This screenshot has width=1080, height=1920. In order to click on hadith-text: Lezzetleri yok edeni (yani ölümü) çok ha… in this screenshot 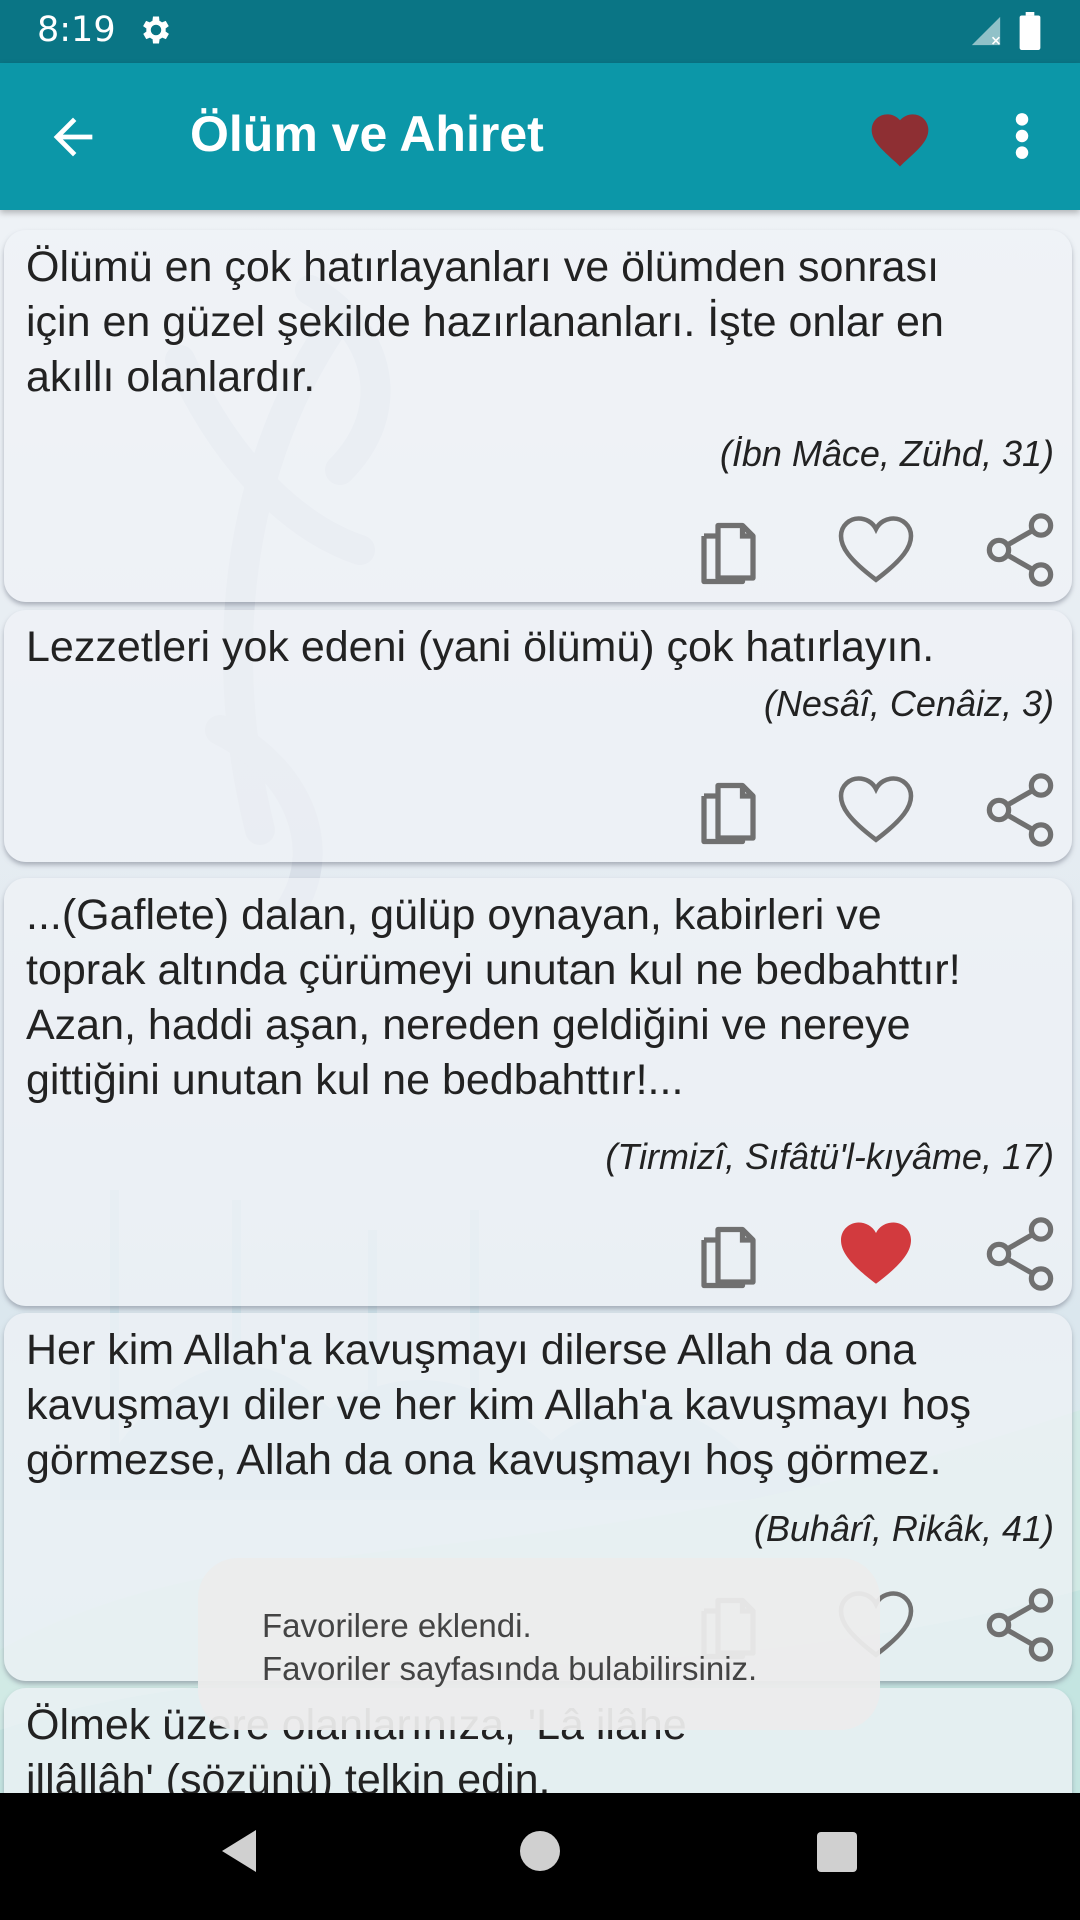, I will do `click(480, 647)`.